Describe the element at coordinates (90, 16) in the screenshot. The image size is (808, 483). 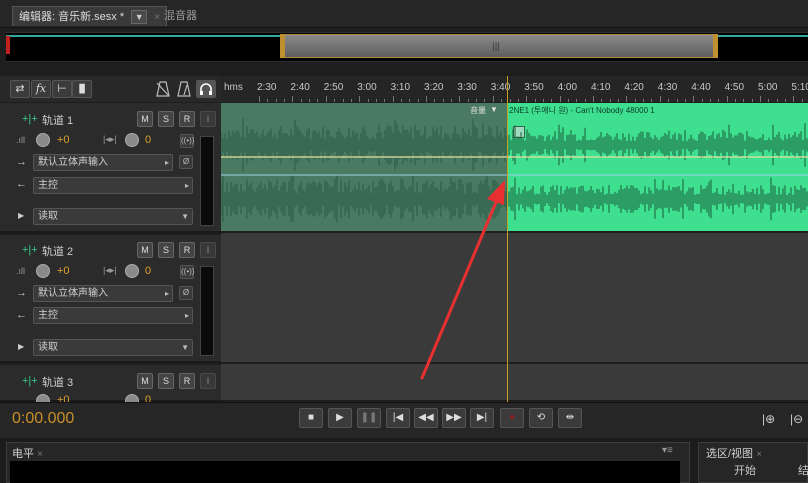
I see `tab-editor: 编辑器: 音乐新.sesx * ▼ ×` at that location.